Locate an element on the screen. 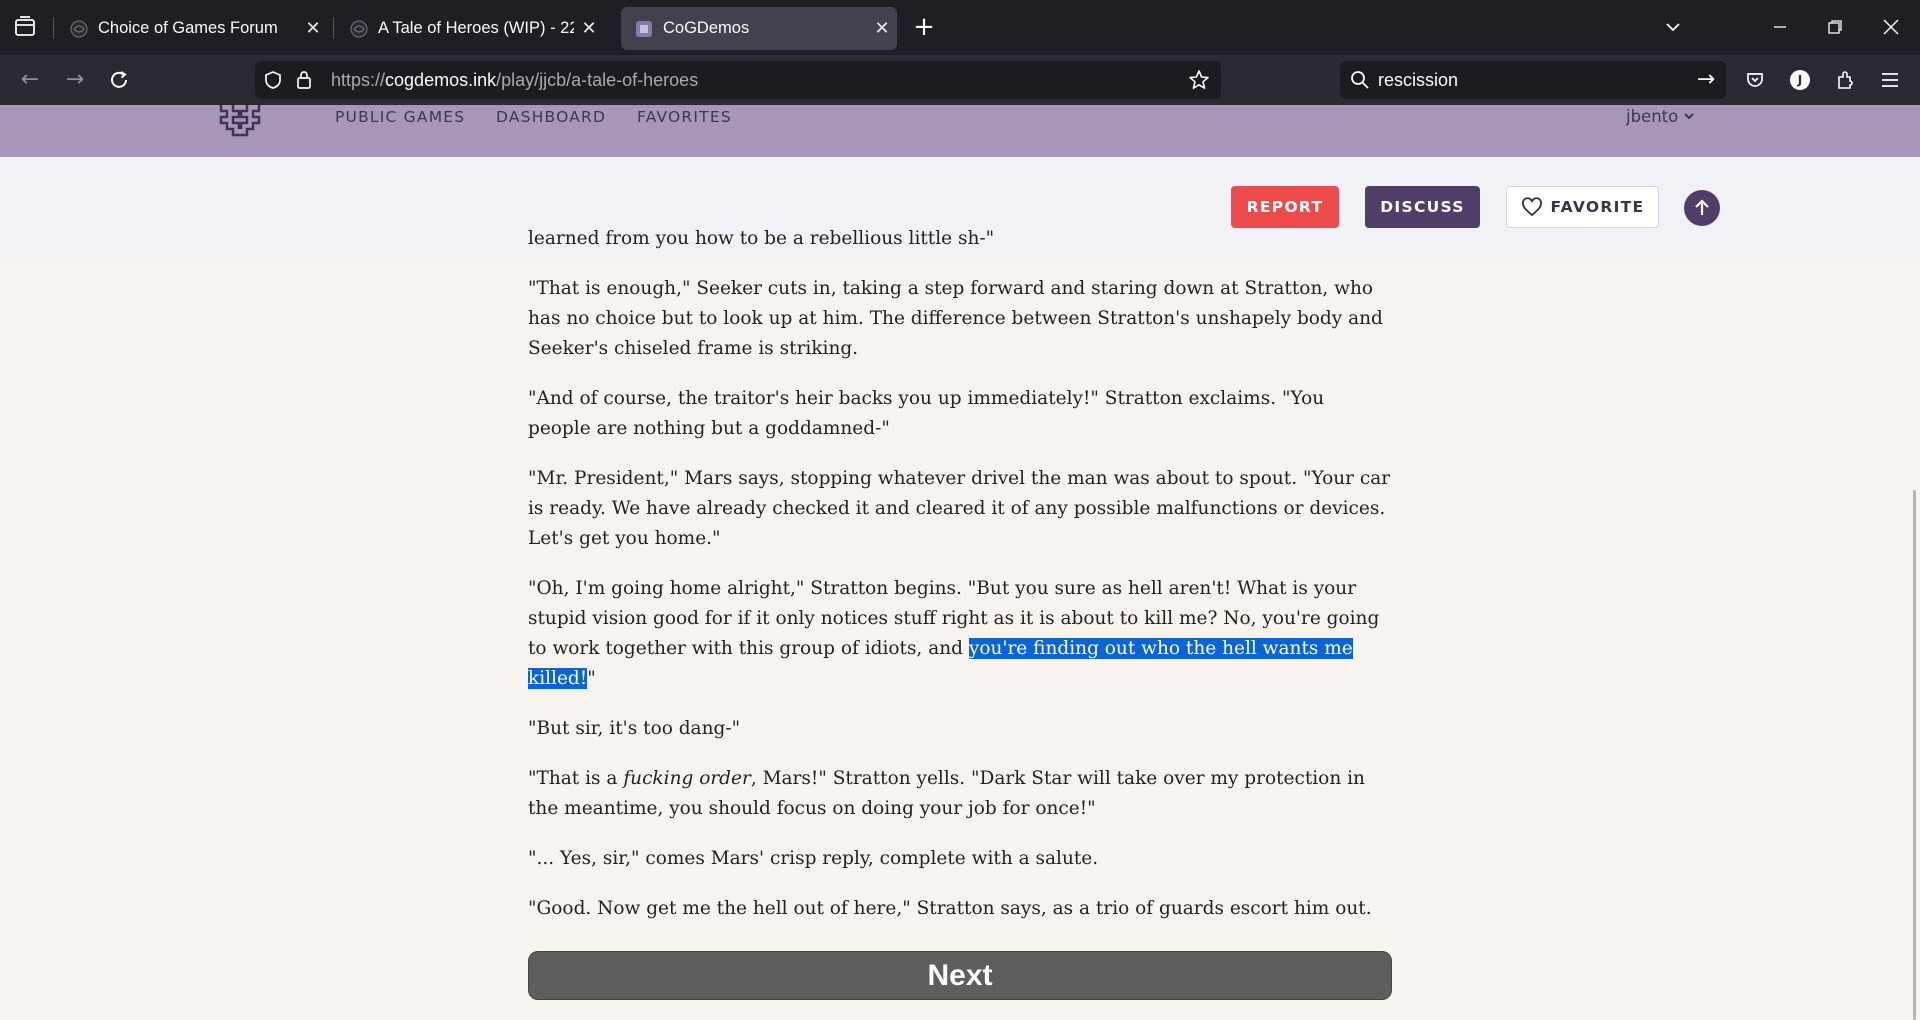  favorite-label: FAVORITE is located at coordinates (1597, 207).